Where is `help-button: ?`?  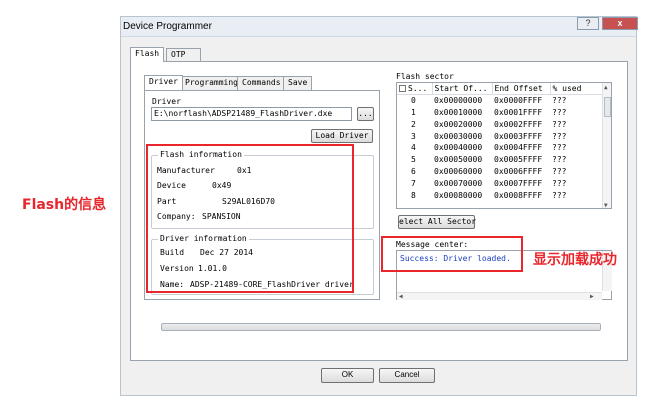 help-button: ? is located at coordinates (588, 23).